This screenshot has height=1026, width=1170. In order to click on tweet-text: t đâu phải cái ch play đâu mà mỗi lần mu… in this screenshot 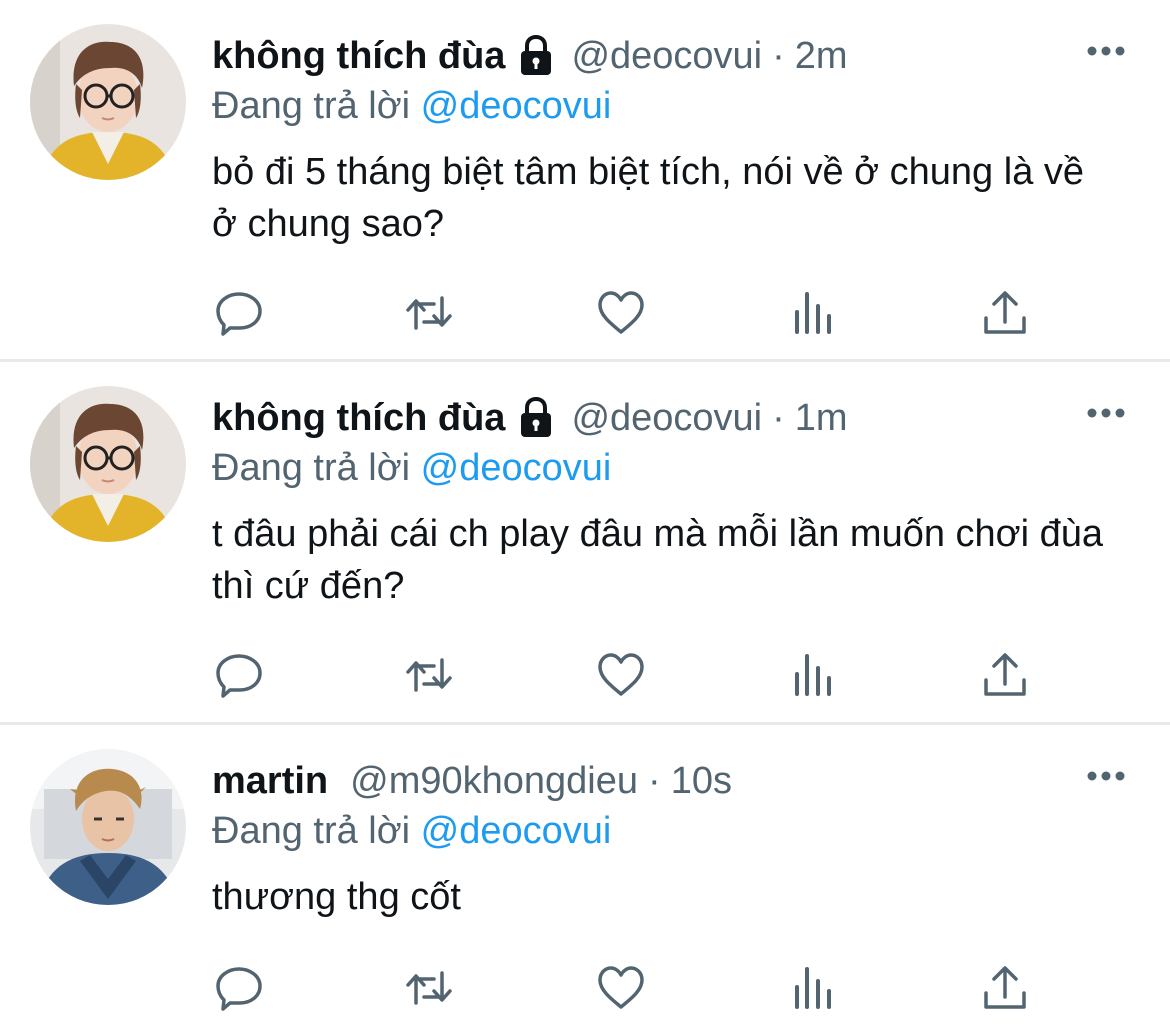, I will do `click(657, 560)`.